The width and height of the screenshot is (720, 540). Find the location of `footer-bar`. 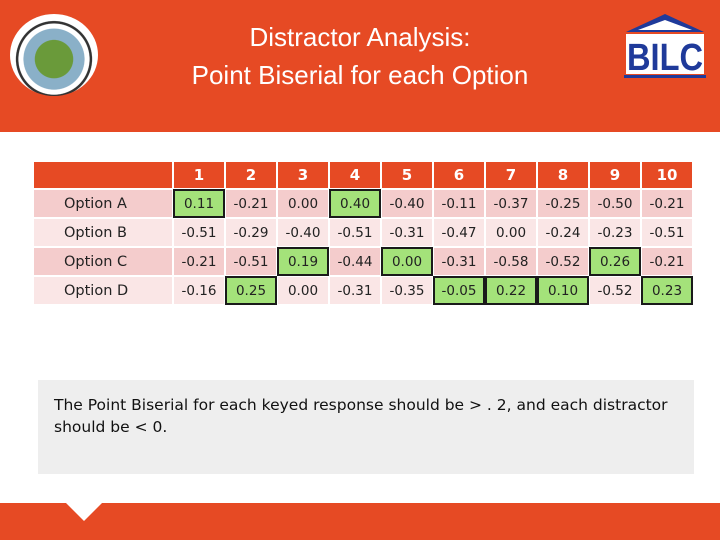

footer-bar is located at coordinates (360, 521).